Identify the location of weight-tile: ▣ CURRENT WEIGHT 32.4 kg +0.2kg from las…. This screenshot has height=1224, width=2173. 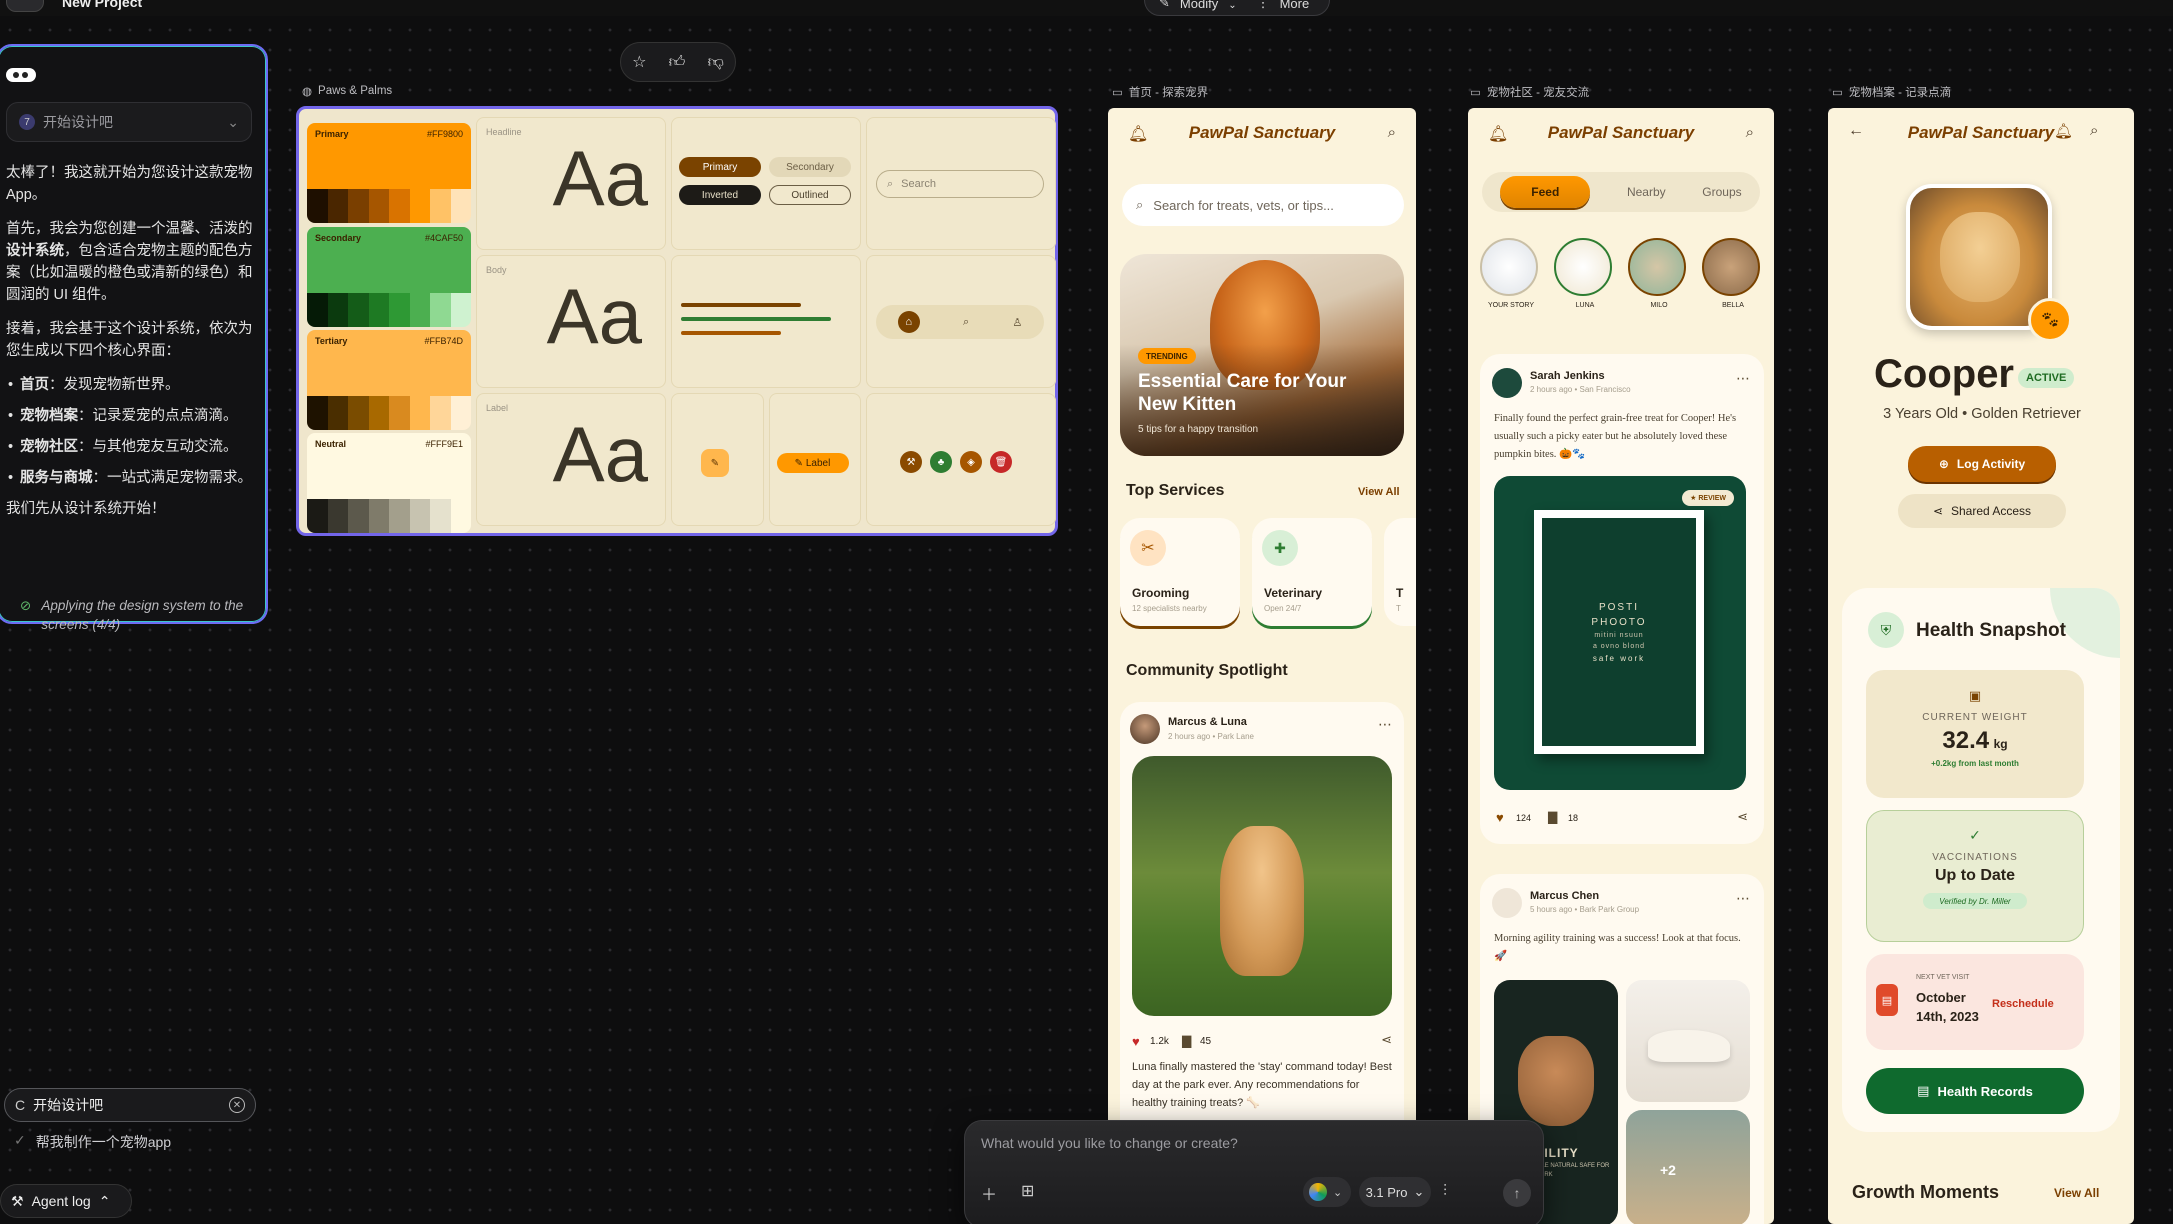
(1975, 734).